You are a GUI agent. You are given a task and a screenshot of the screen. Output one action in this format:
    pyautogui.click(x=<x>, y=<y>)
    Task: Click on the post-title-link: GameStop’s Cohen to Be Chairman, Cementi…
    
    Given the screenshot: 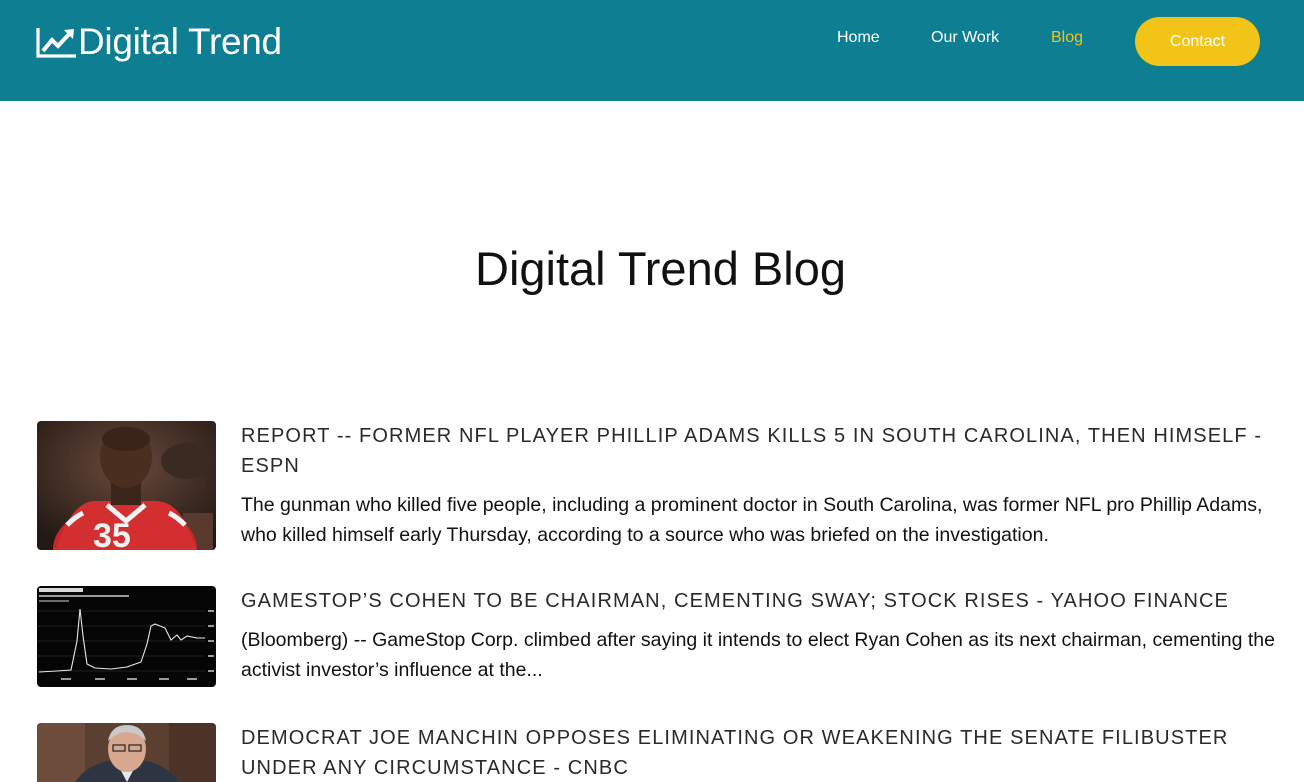 What is the action you would take?
    pyautogui.click(x=759, y=601)
    